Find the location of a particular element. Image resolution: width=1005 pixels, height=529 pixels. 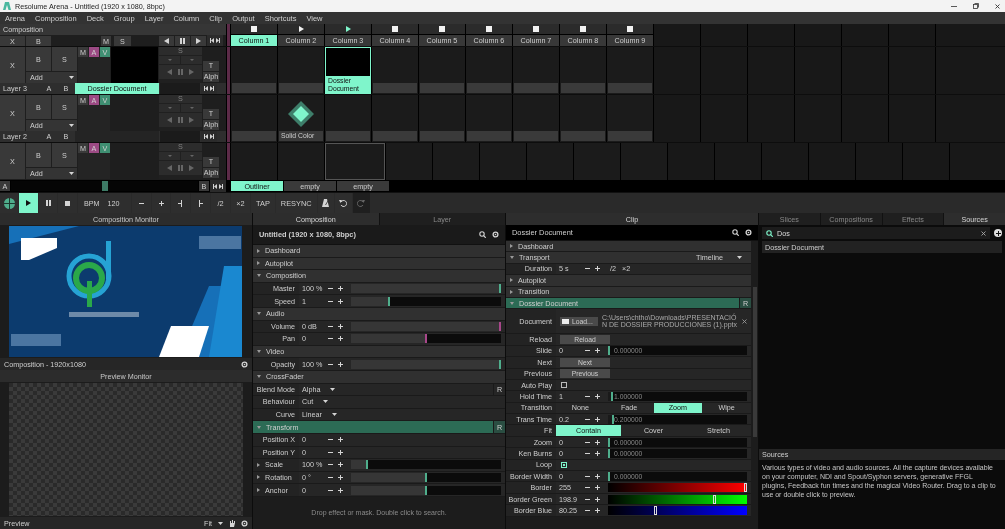

slider-track is located at coordinates (426, 326).